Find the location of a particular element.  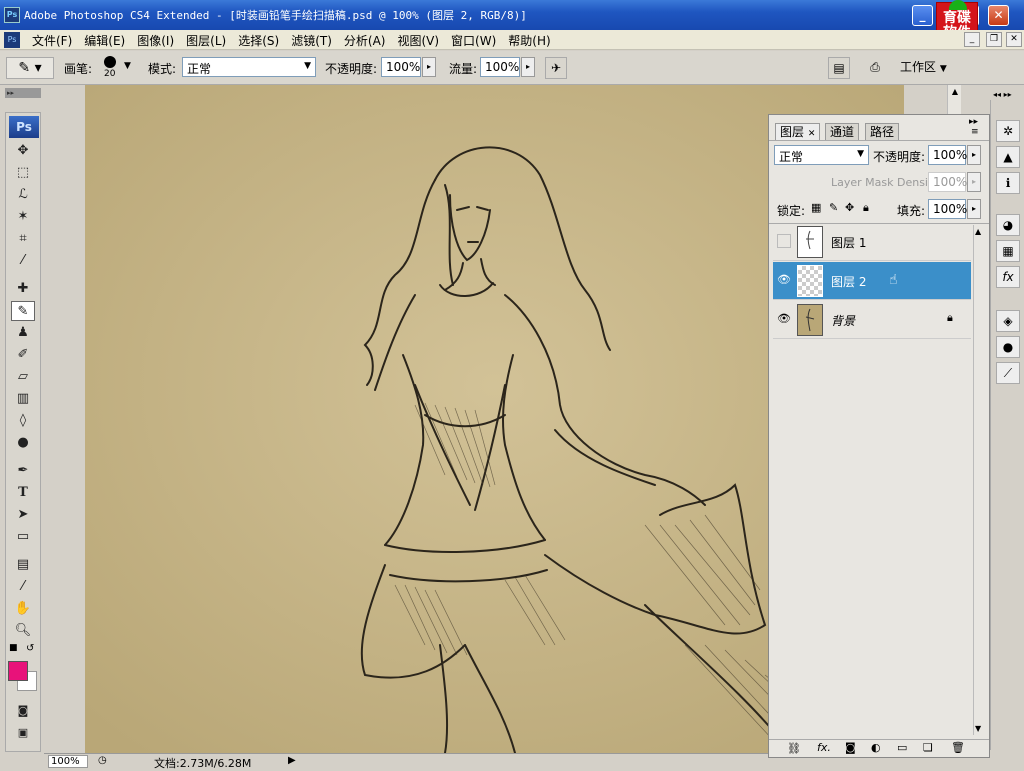

path-selection-tool-icon: ➤ is located at coordinates (23, 515).